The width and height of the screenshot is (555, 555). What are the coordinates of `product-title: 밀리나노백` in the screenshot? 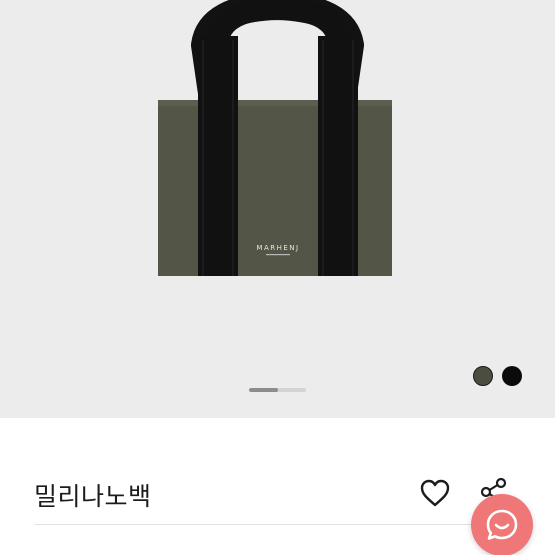 It's located at (93, 496).